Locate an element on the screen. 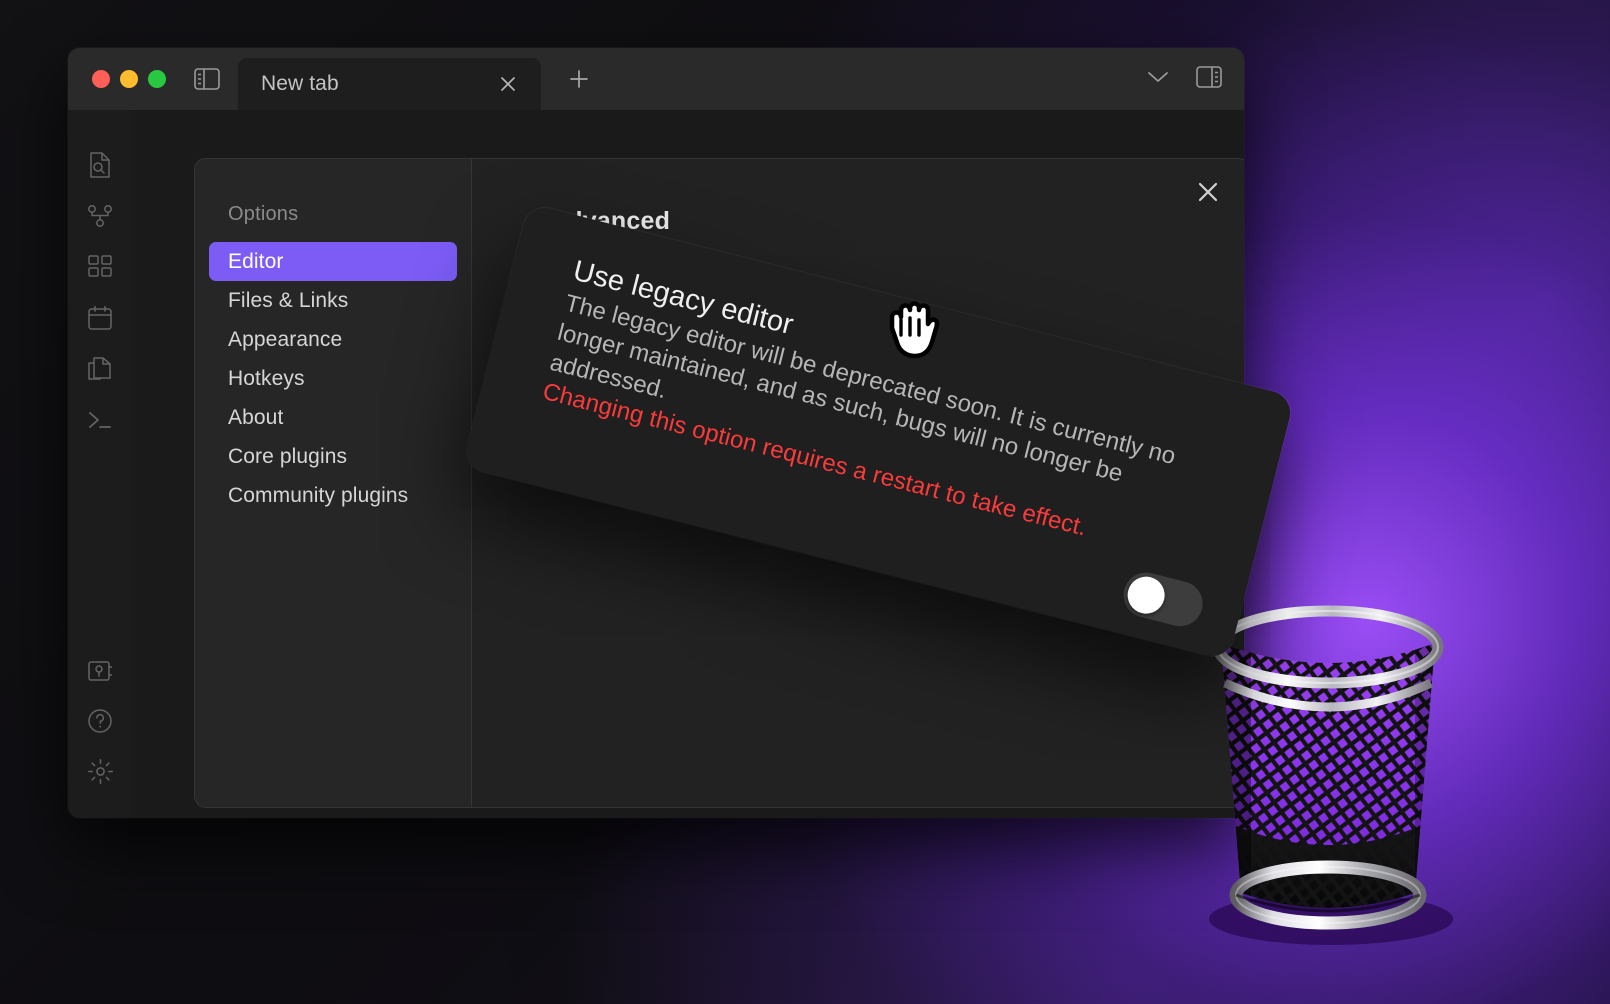  zoom-window-button is located at coordinates (157, 79).